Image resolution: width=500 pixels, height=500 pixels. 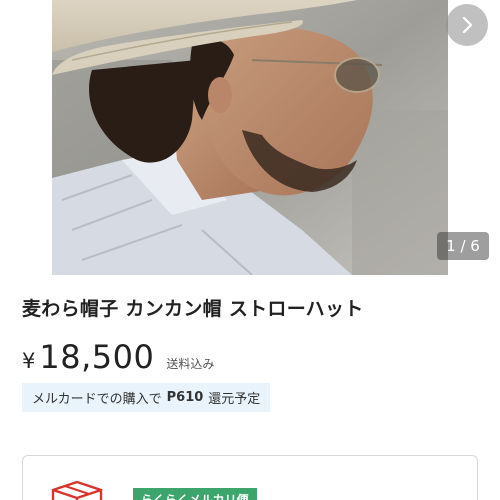 What do you see at coordinates (29, 361) in the screenshot?
I see `currency-symbol: ¥` at bounding box center [29, 361].